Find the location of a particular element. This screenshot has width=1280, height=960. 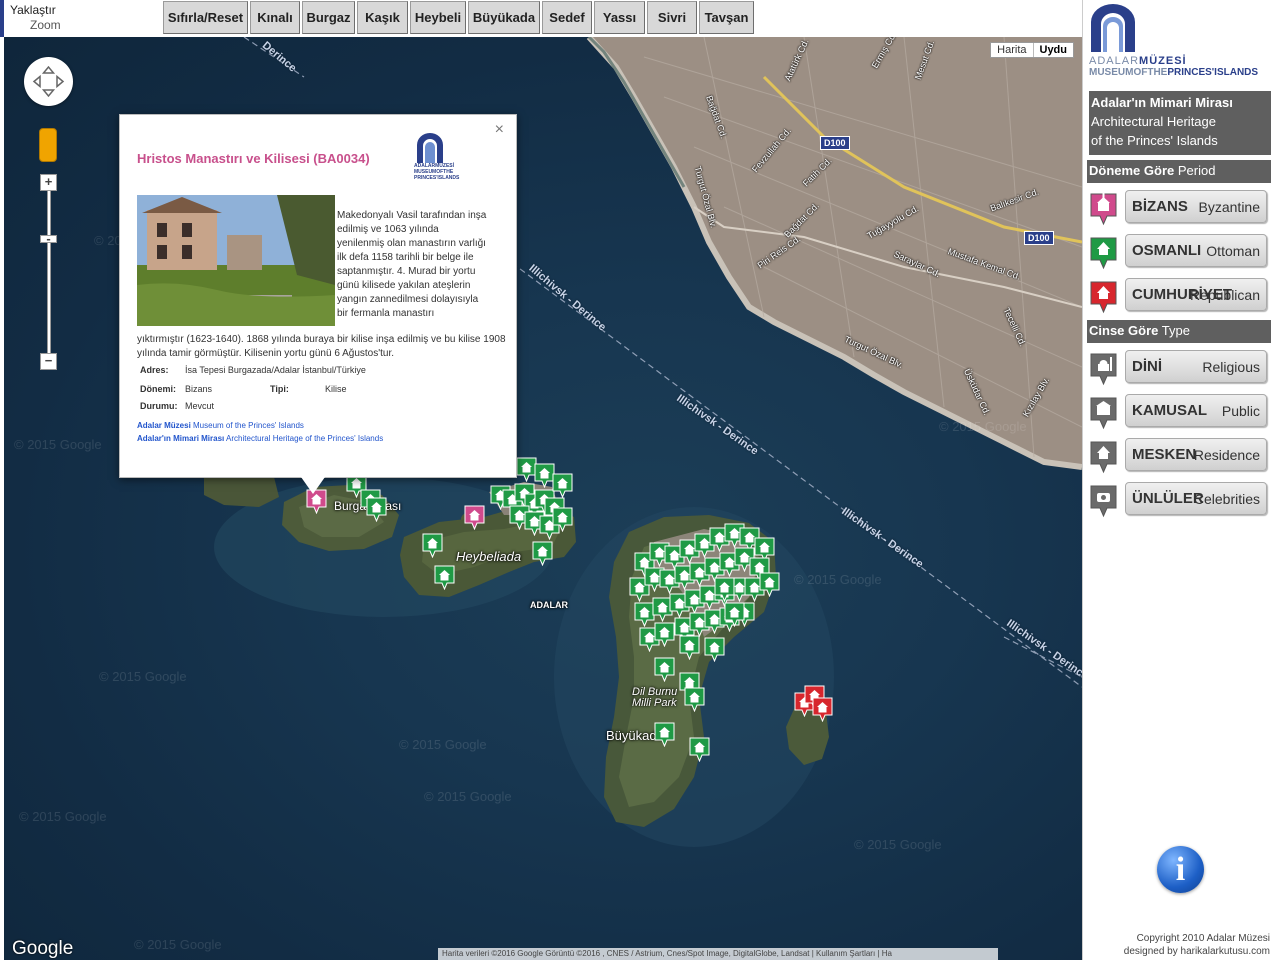

period-label: Dönemi: is located at coordinates (158, 389).